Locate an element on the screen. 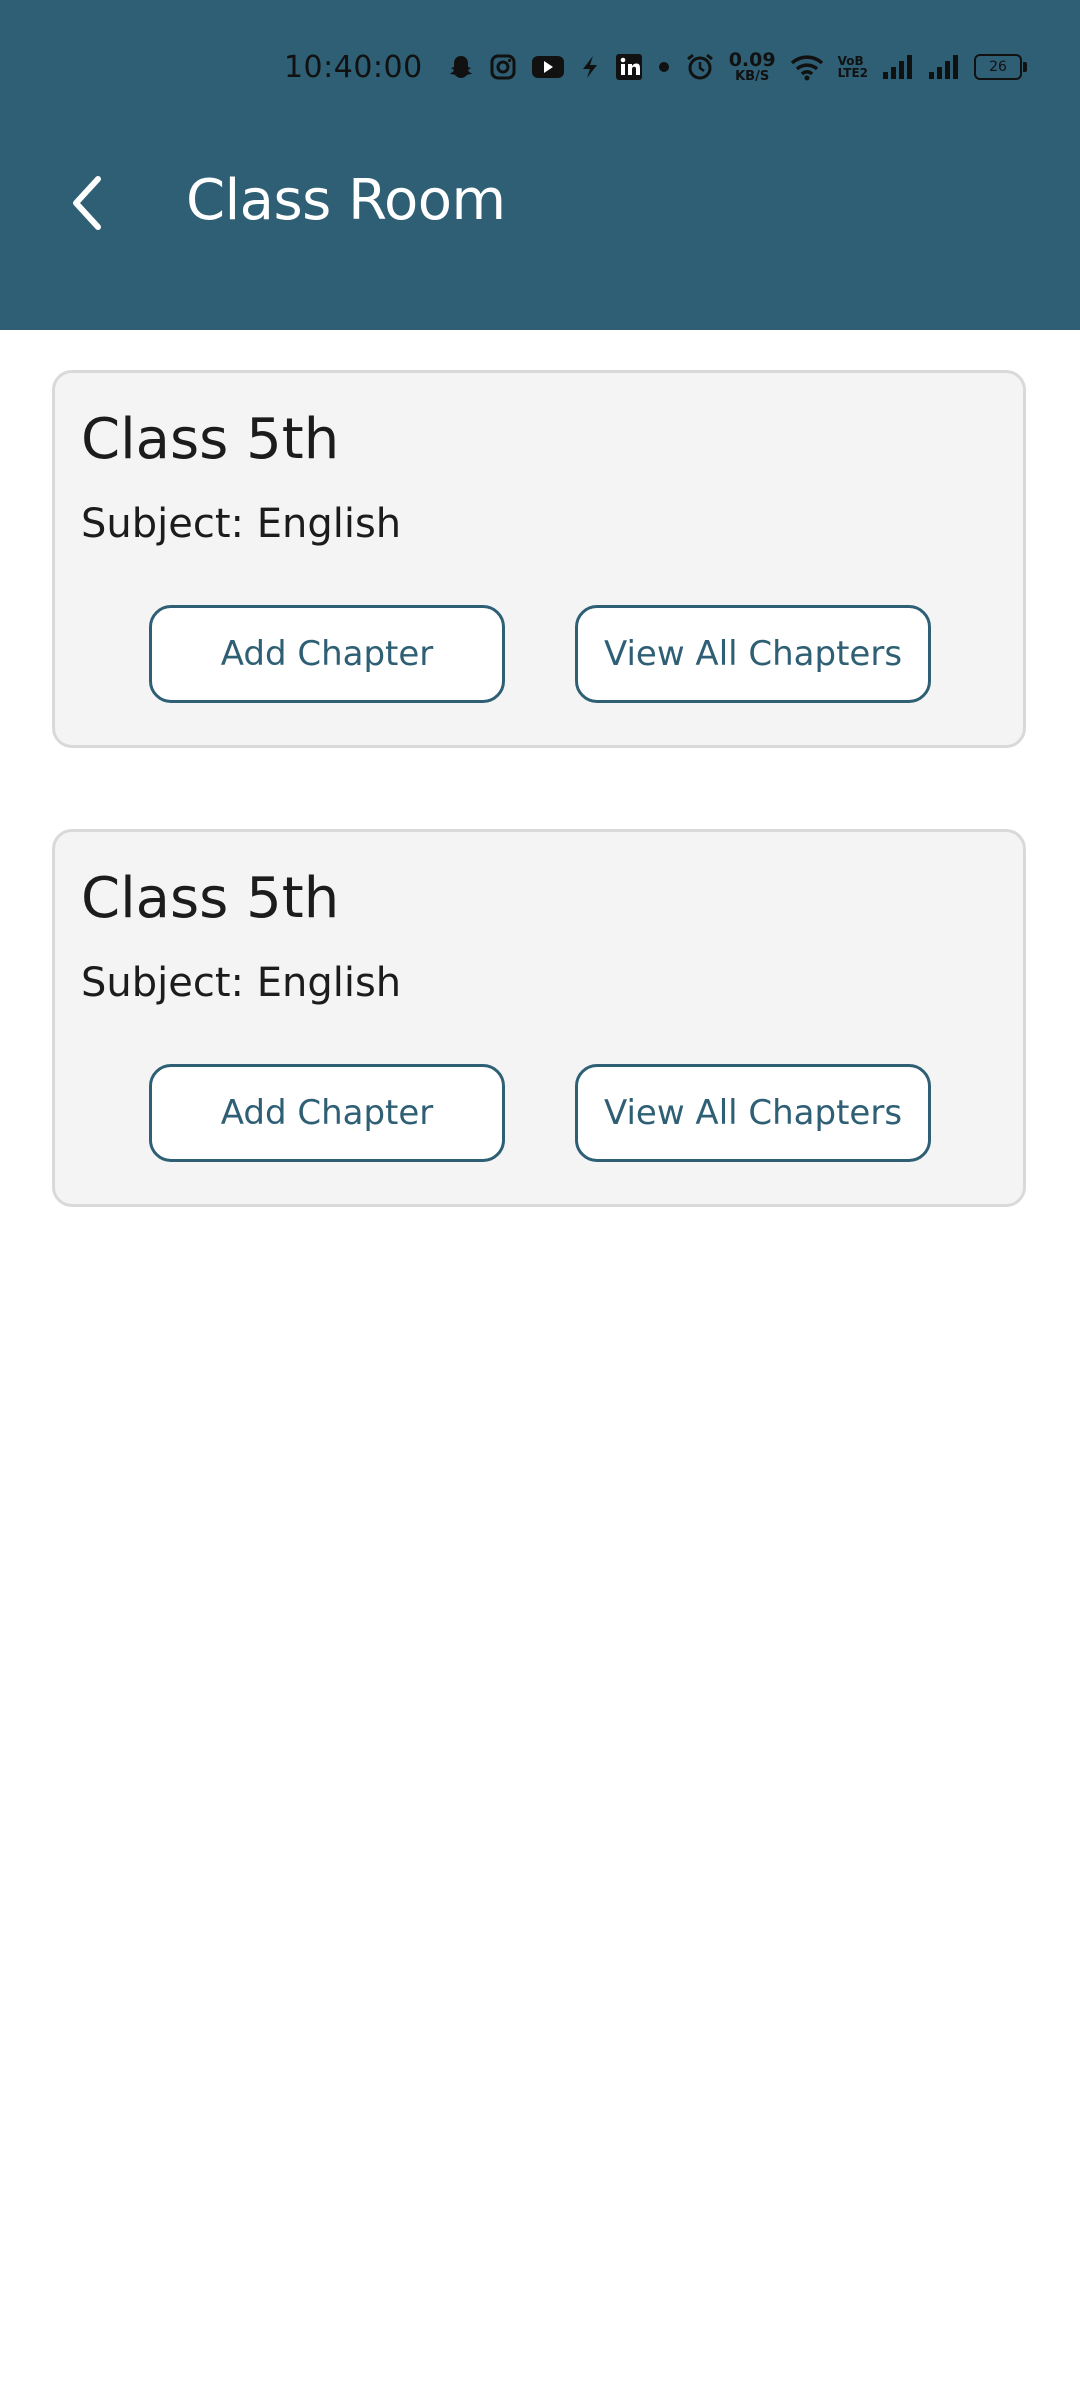 Image resolution: width=1080 pixels, height=2400 pixels. linkedin-icon is located at coordinates (629, 67).